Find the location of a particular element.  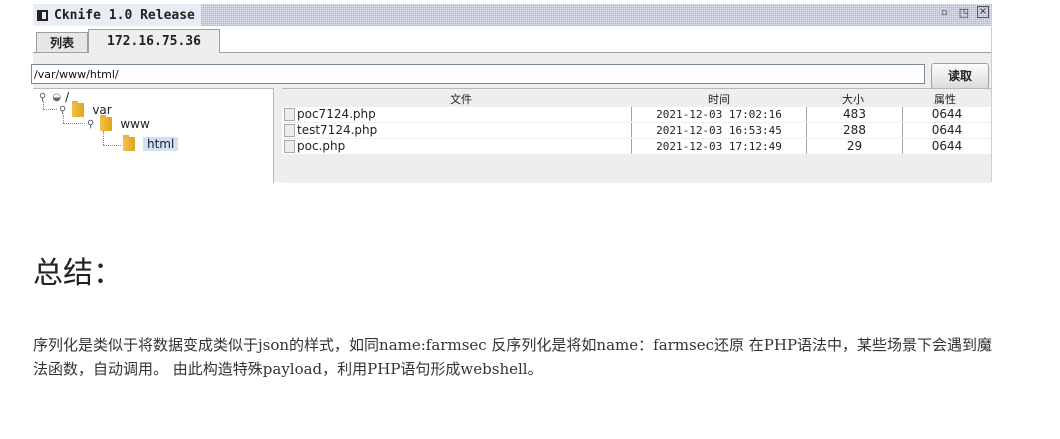

file-size: 29 is located at coordinates (855, 146).